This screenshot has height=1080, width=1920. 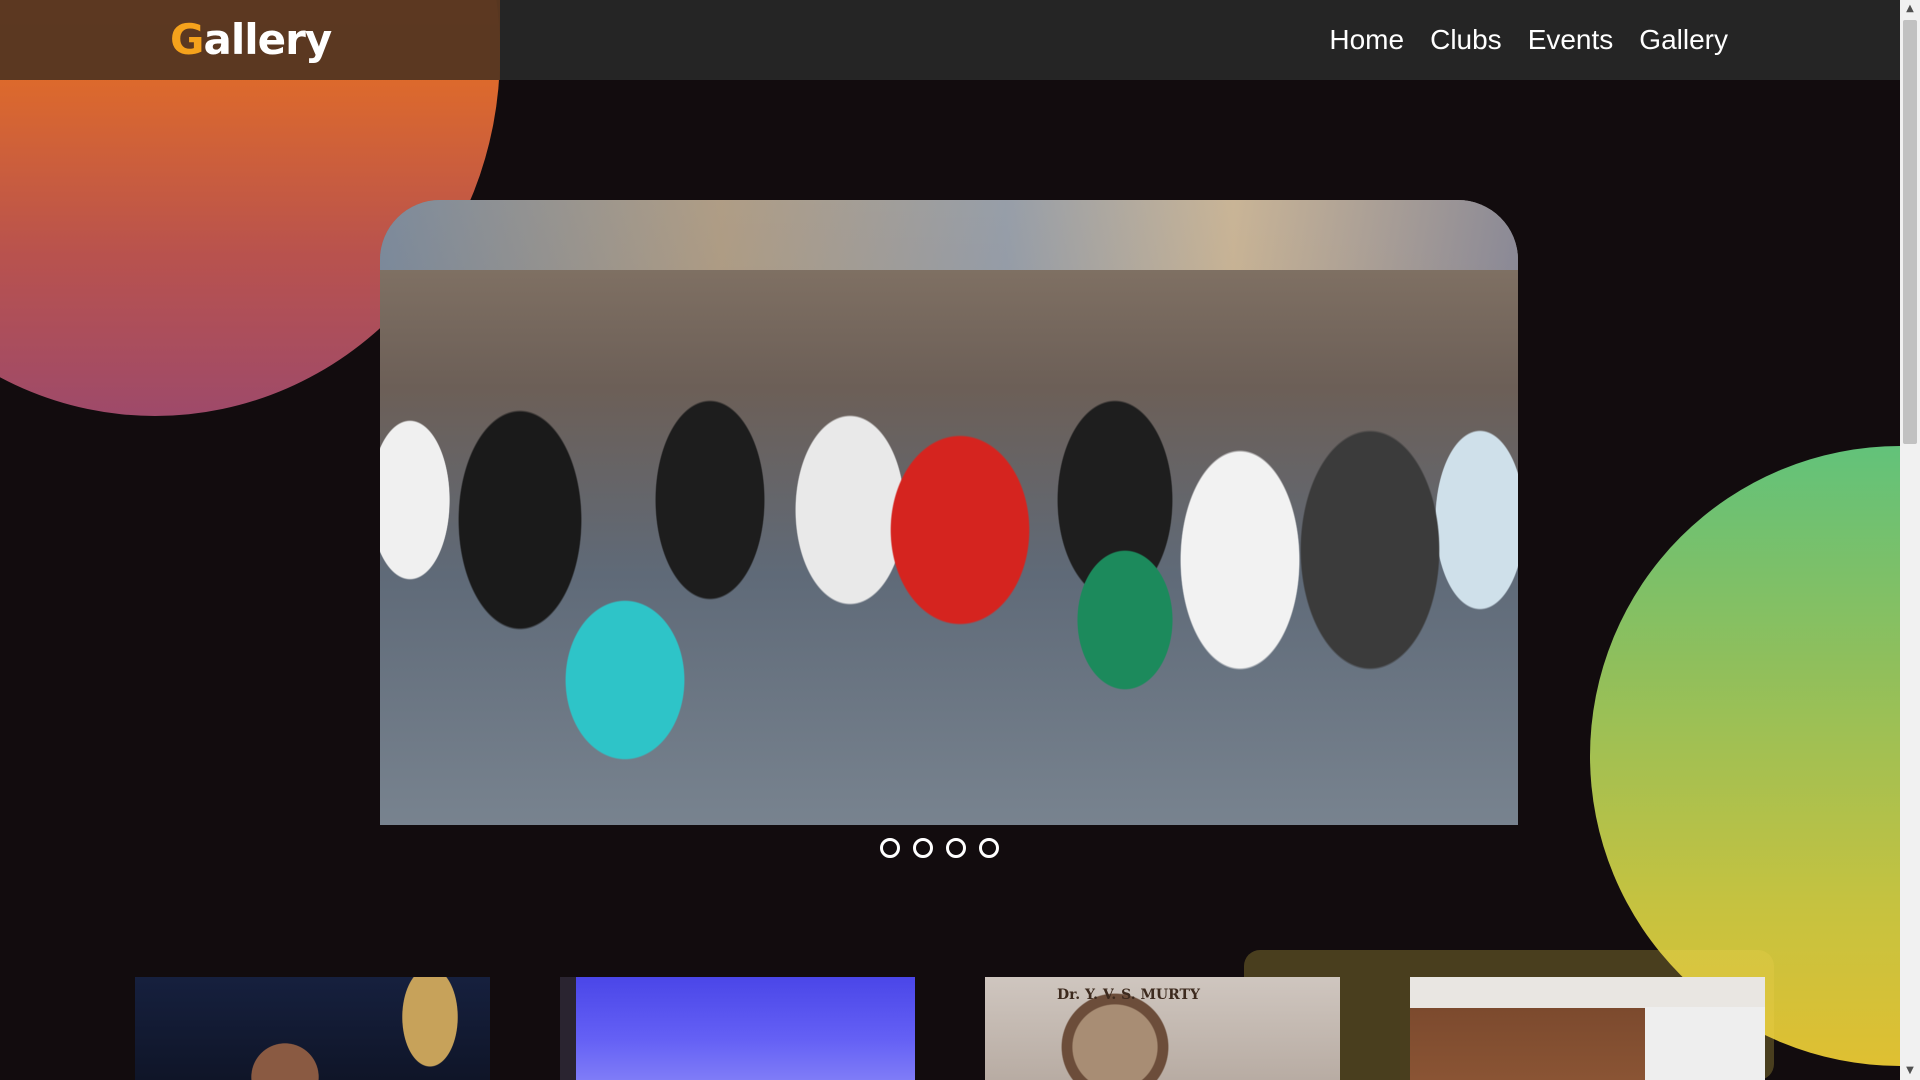 I want to click on nav-home-link: Home, so click(x=1366, y=40).